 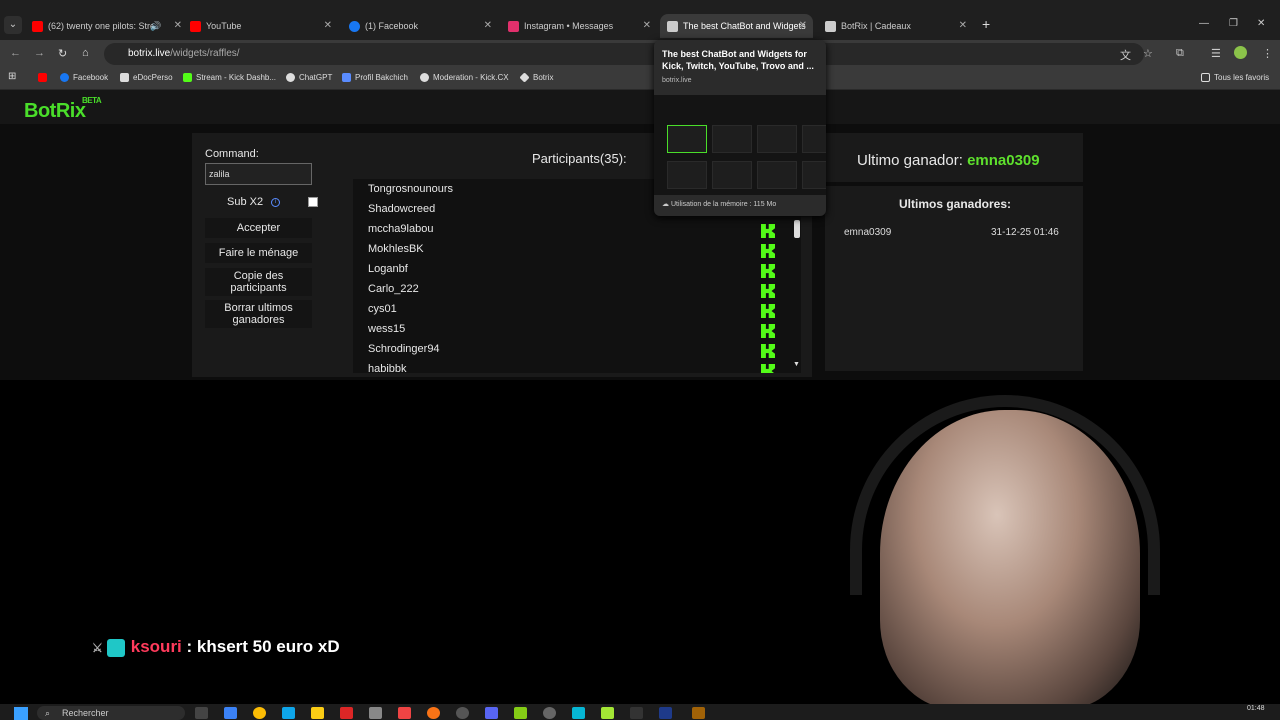 What do you see at coordinates (1233, 23) in the screenshot?
I see `restore-button: ❐` at bounding box center [1233, 23].